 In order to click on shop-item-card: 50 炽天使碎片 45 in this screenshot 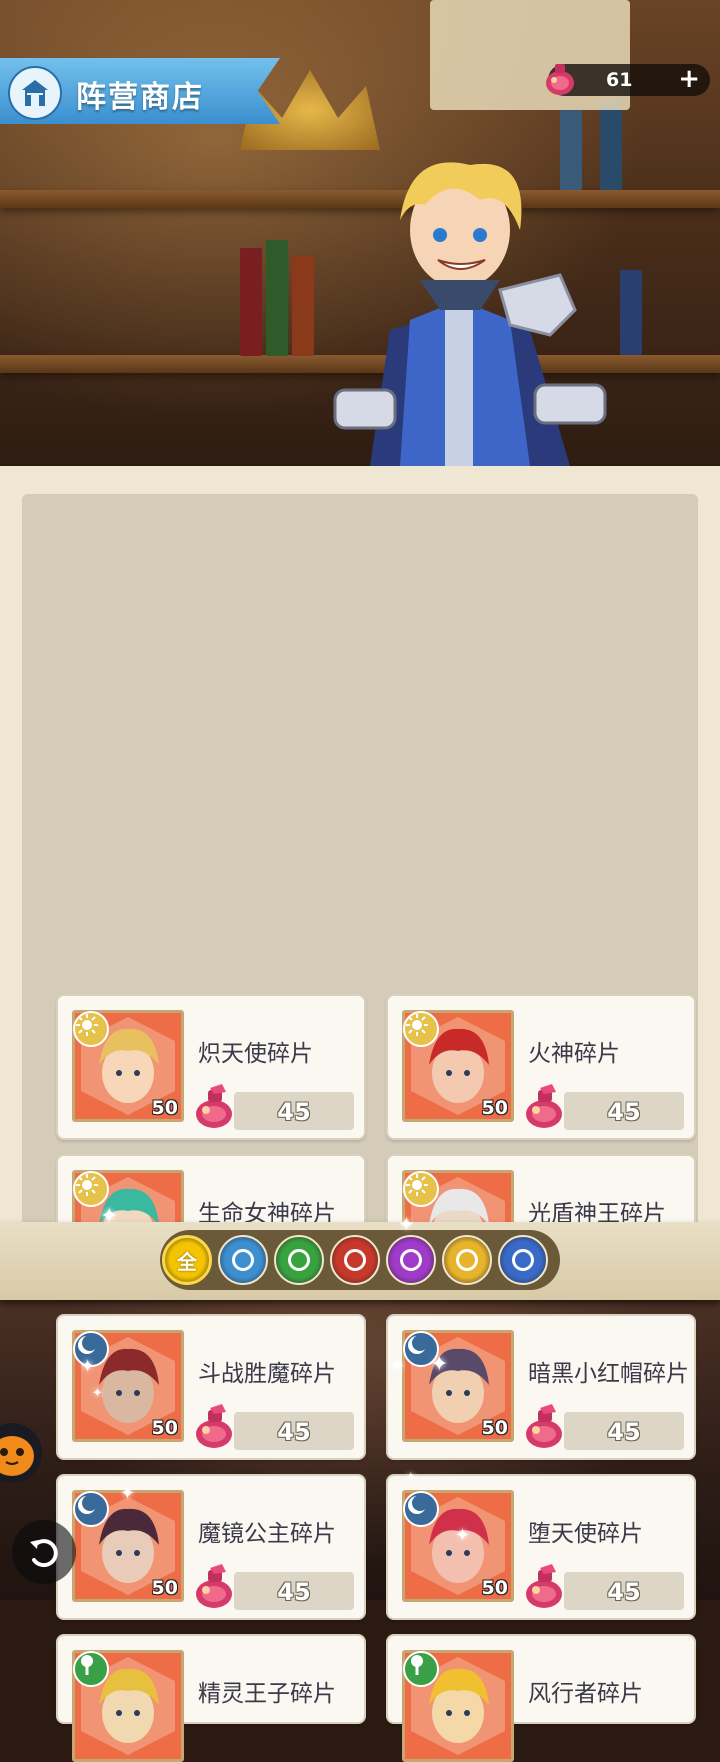, I will do `click(211, 1067)`.